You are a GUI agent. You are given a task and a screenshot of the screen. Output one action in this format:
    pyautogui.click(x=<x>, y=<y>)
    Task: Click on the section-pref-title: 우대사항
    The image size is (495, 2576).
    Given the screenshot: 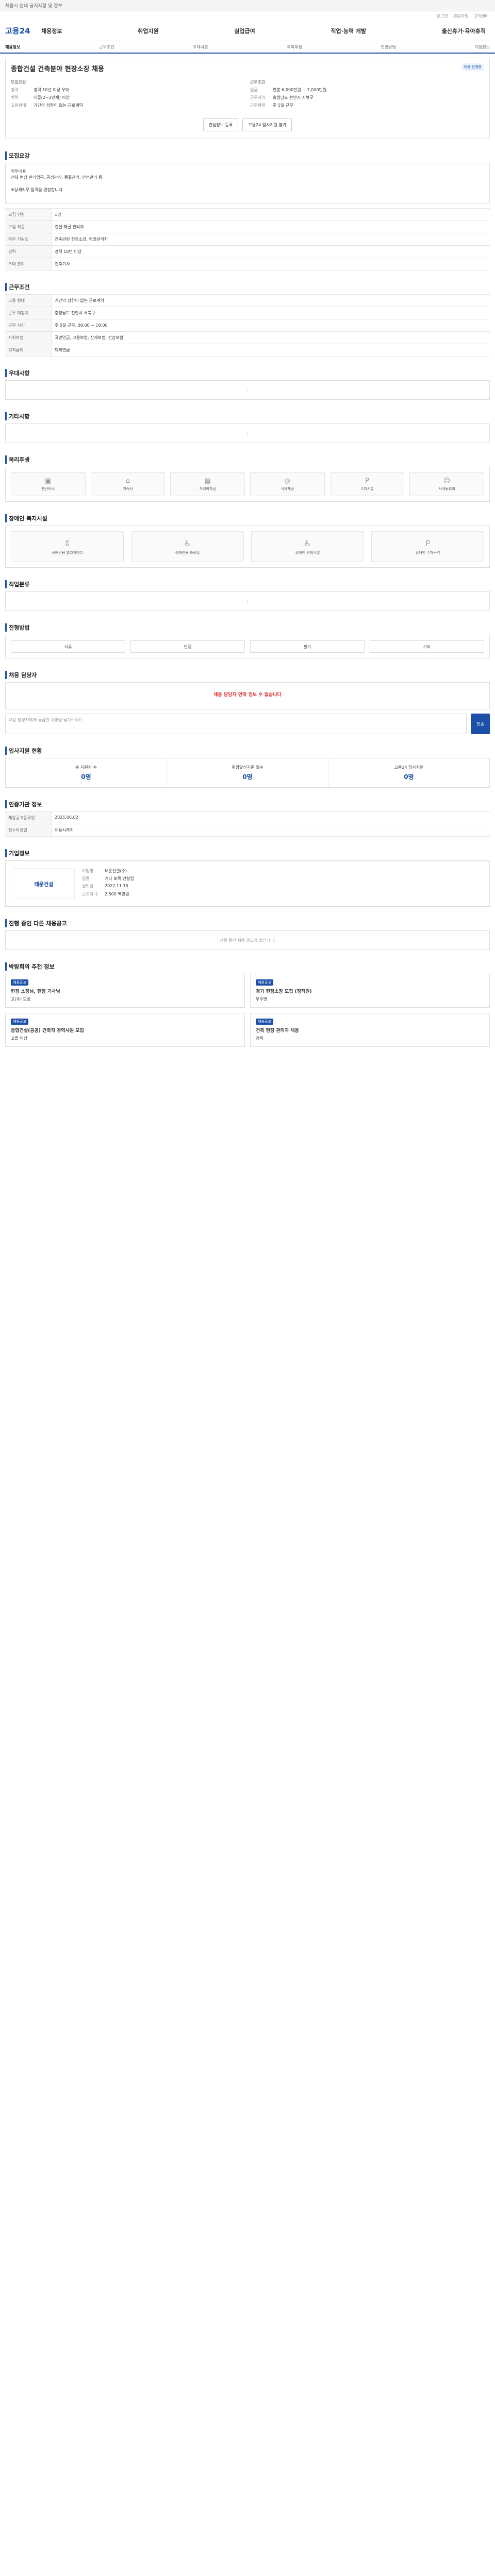 What is the action you would take?
    pyautogui.click(x=247, y=373)
    